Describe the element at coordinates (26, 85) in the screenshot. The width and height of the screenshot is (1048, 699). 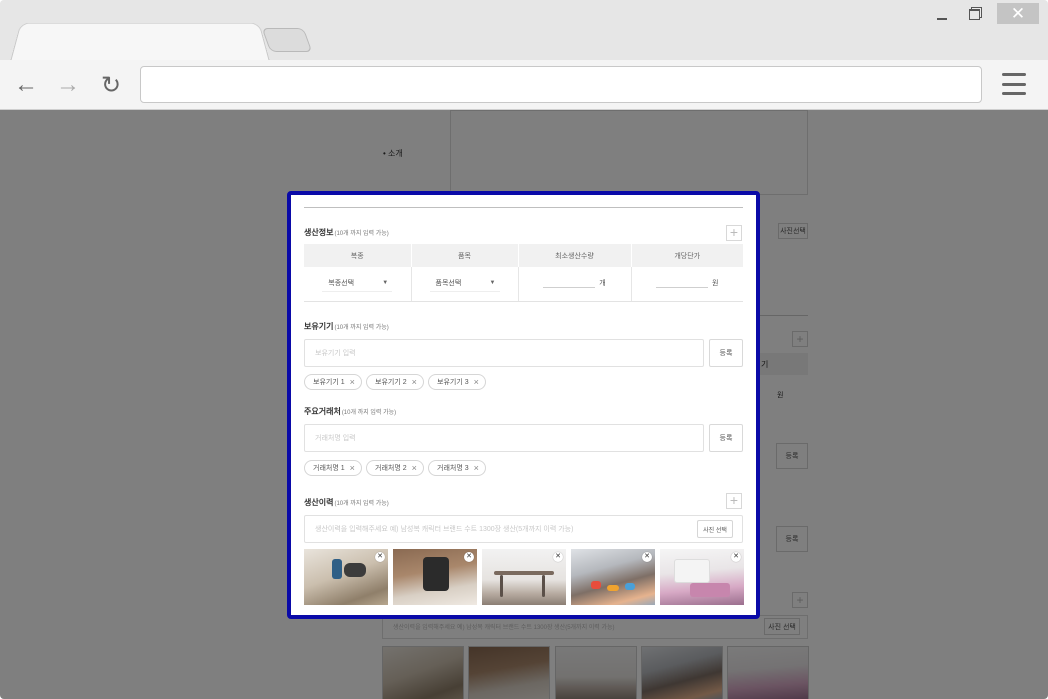
I see `back-arrow-icon: ←` at that location.